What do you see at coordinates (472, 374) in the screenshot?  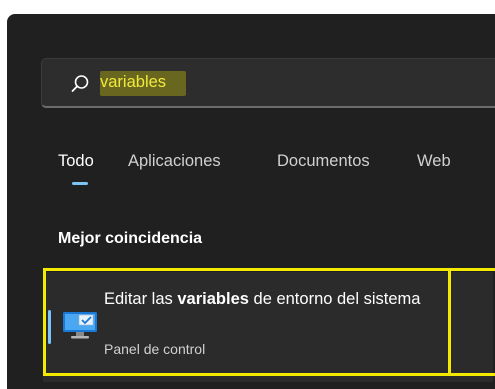 I see `annotation-line-bottom` at bounding box center [472, 374].